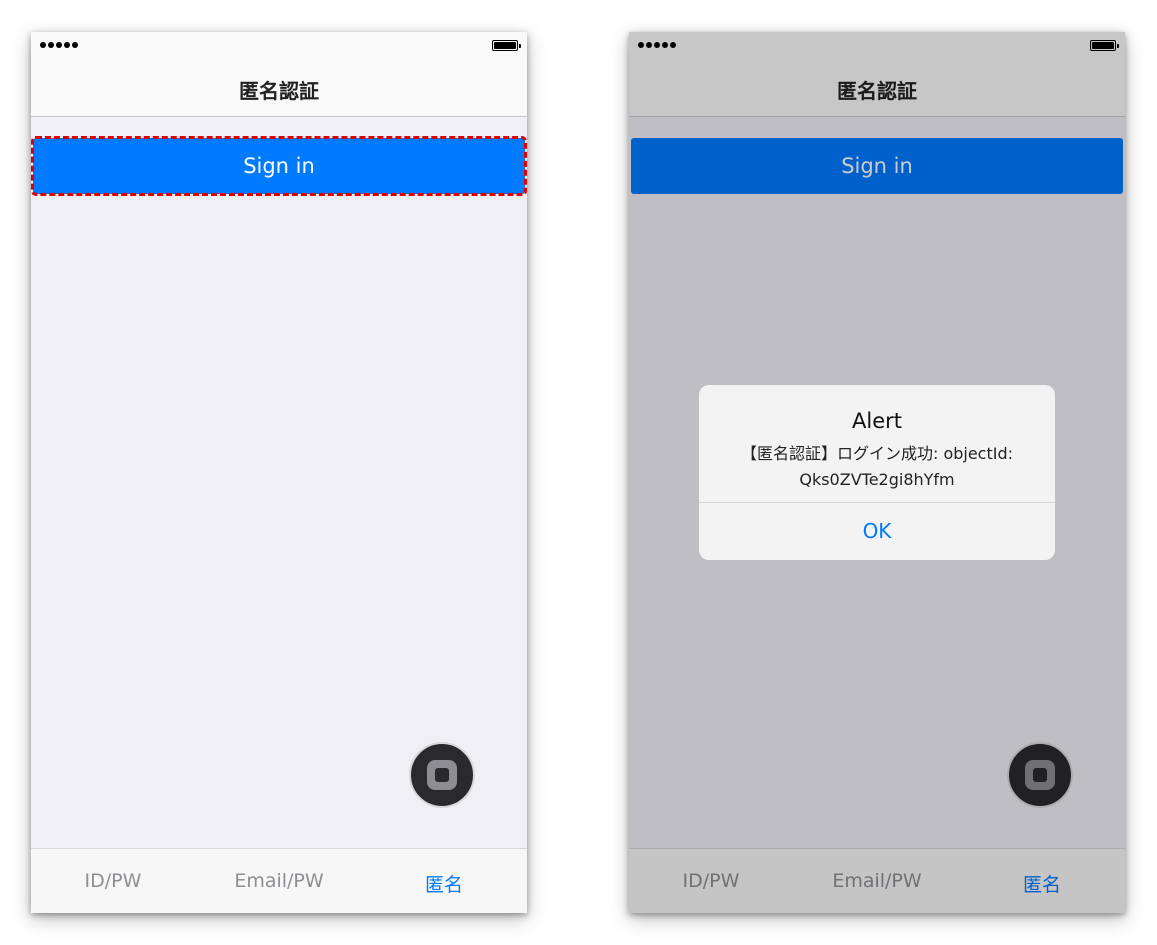  I want to click on tab-bar: ID/PW Email/PW 匿名, so click(279, 880).